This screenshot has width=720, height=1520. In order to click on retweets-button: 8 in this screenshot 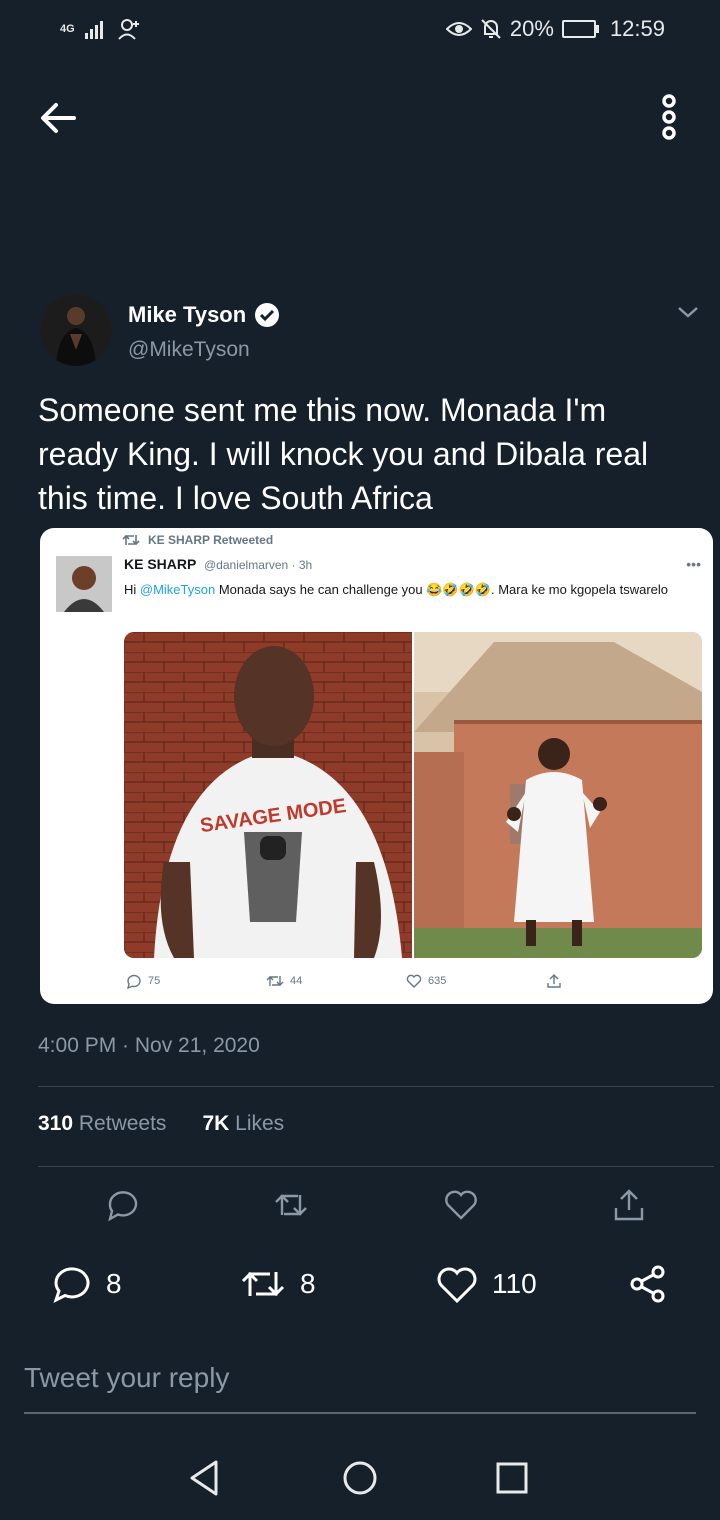, I will do `click(278, 1284)`.